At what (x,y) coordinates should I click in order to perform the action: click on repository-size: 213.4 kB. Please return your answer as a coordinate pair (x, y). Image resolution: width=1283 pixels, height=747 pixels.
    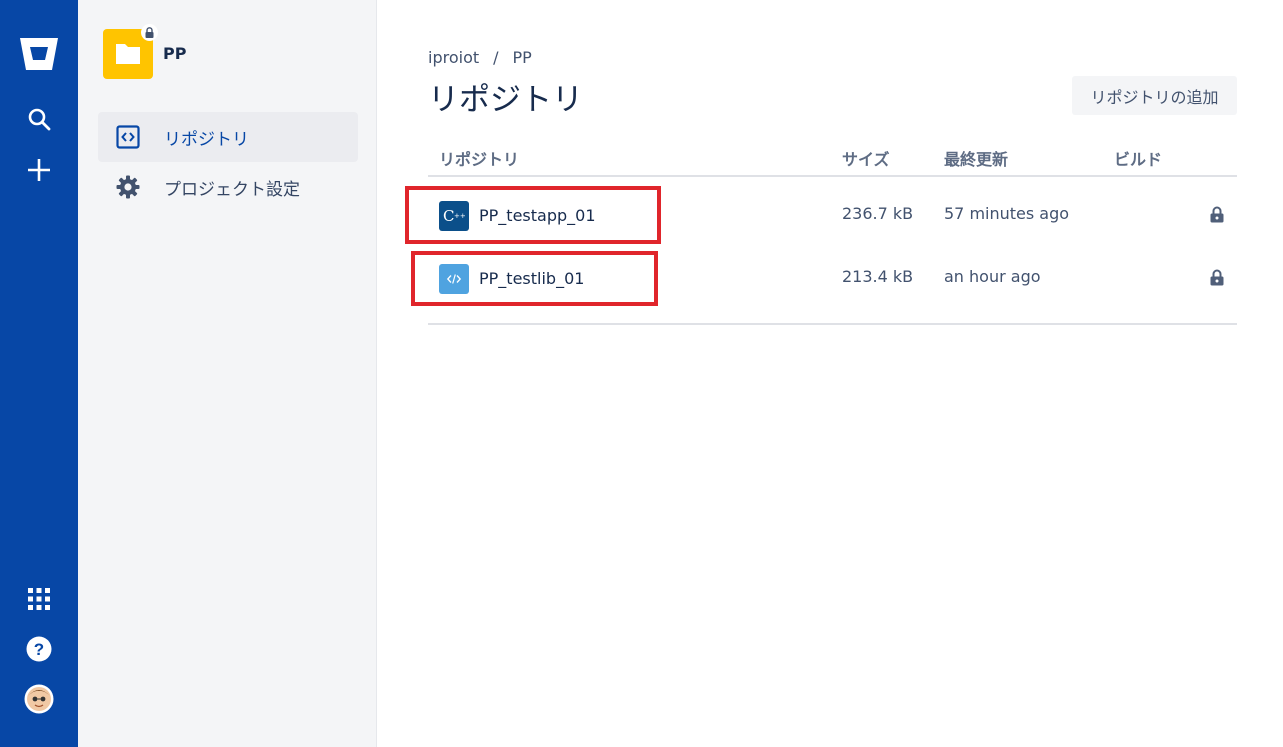
    Looking at the image, I should click on (878, 276).